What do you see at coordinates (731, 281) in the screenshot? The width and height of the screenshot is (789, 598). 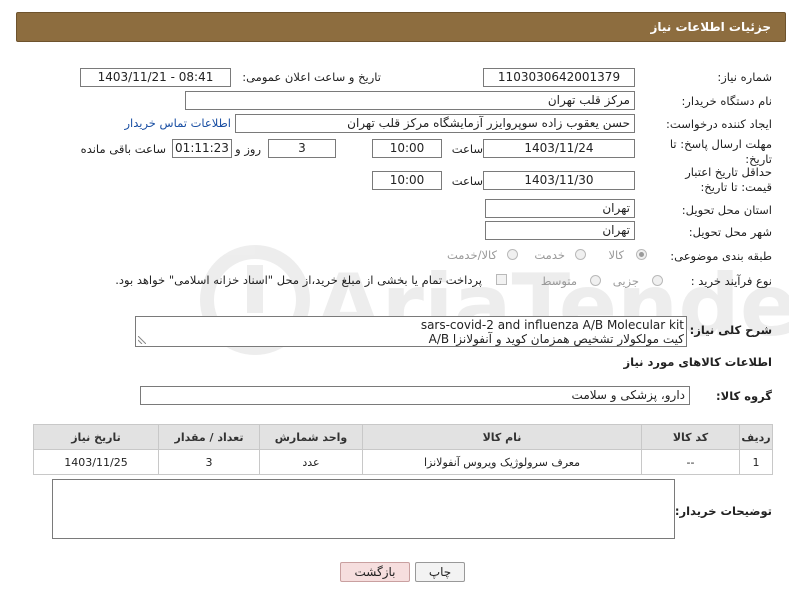 I see `process-type-label: نوع فرآیند خرید :` at bounding box center [731, 281].